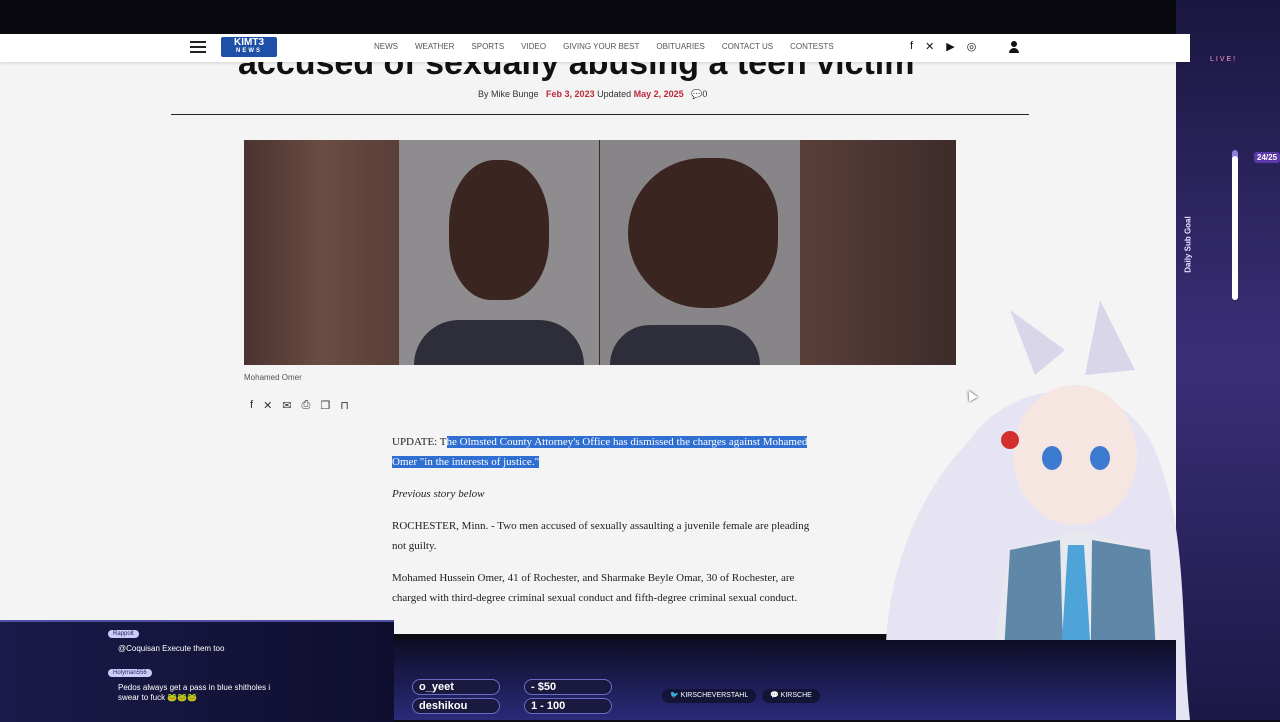 The image size is (1280, 722). Describe the element at coordinates (123, 634) in the screenshot. I see `chat-user-1: Rappolt` at that location.